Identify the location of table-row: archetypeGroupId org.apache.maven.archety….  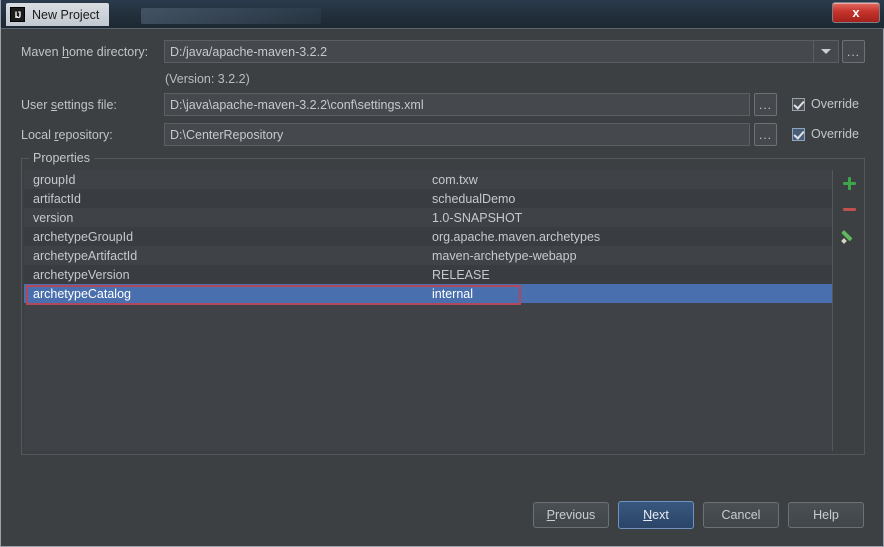
(428, 236).